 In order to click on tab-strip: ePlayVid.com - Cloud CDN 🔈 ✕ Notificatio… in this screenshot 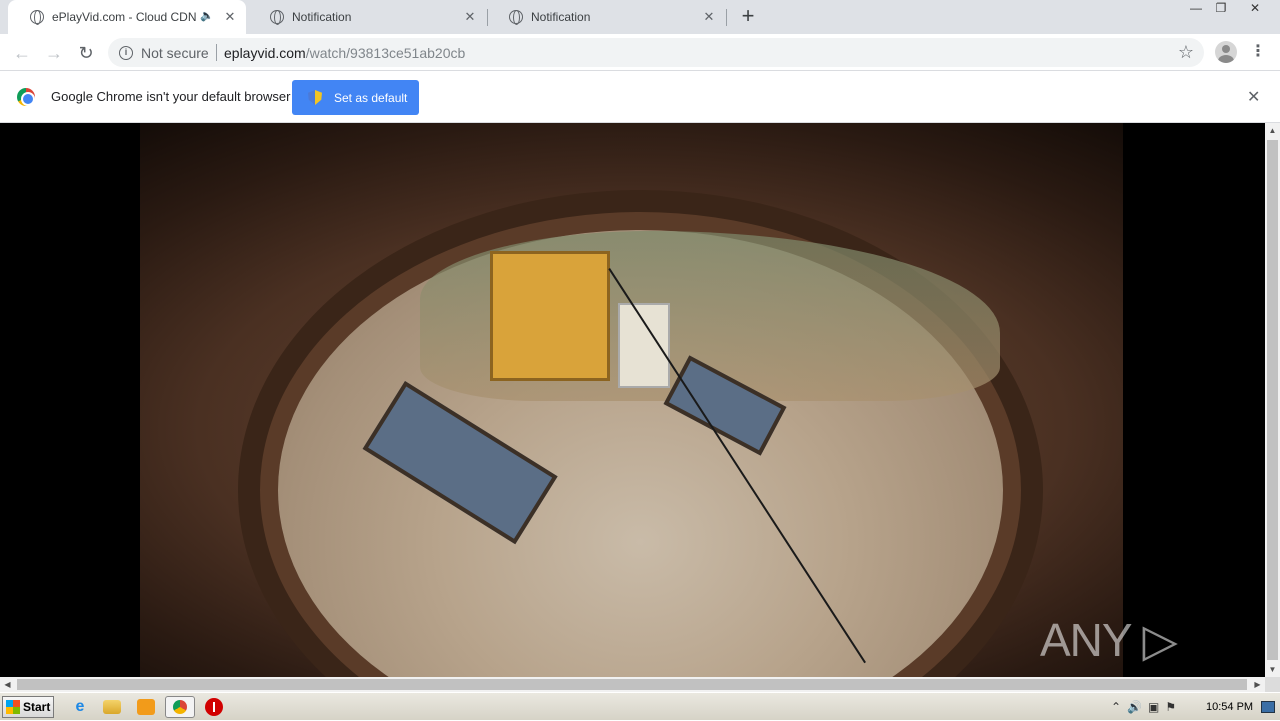, I will do `click(640, 17)`.